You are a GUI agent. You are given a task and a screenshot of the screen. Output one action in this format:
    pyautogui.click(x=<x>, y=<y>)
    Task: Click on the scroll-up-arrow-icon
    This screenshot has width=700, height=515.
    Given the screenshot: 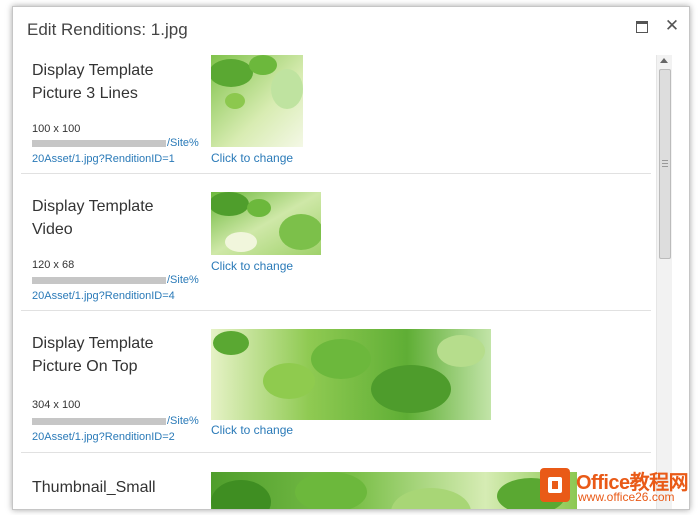 What is the action you would take?
    pyautogui.click(x=664, y=60)
    